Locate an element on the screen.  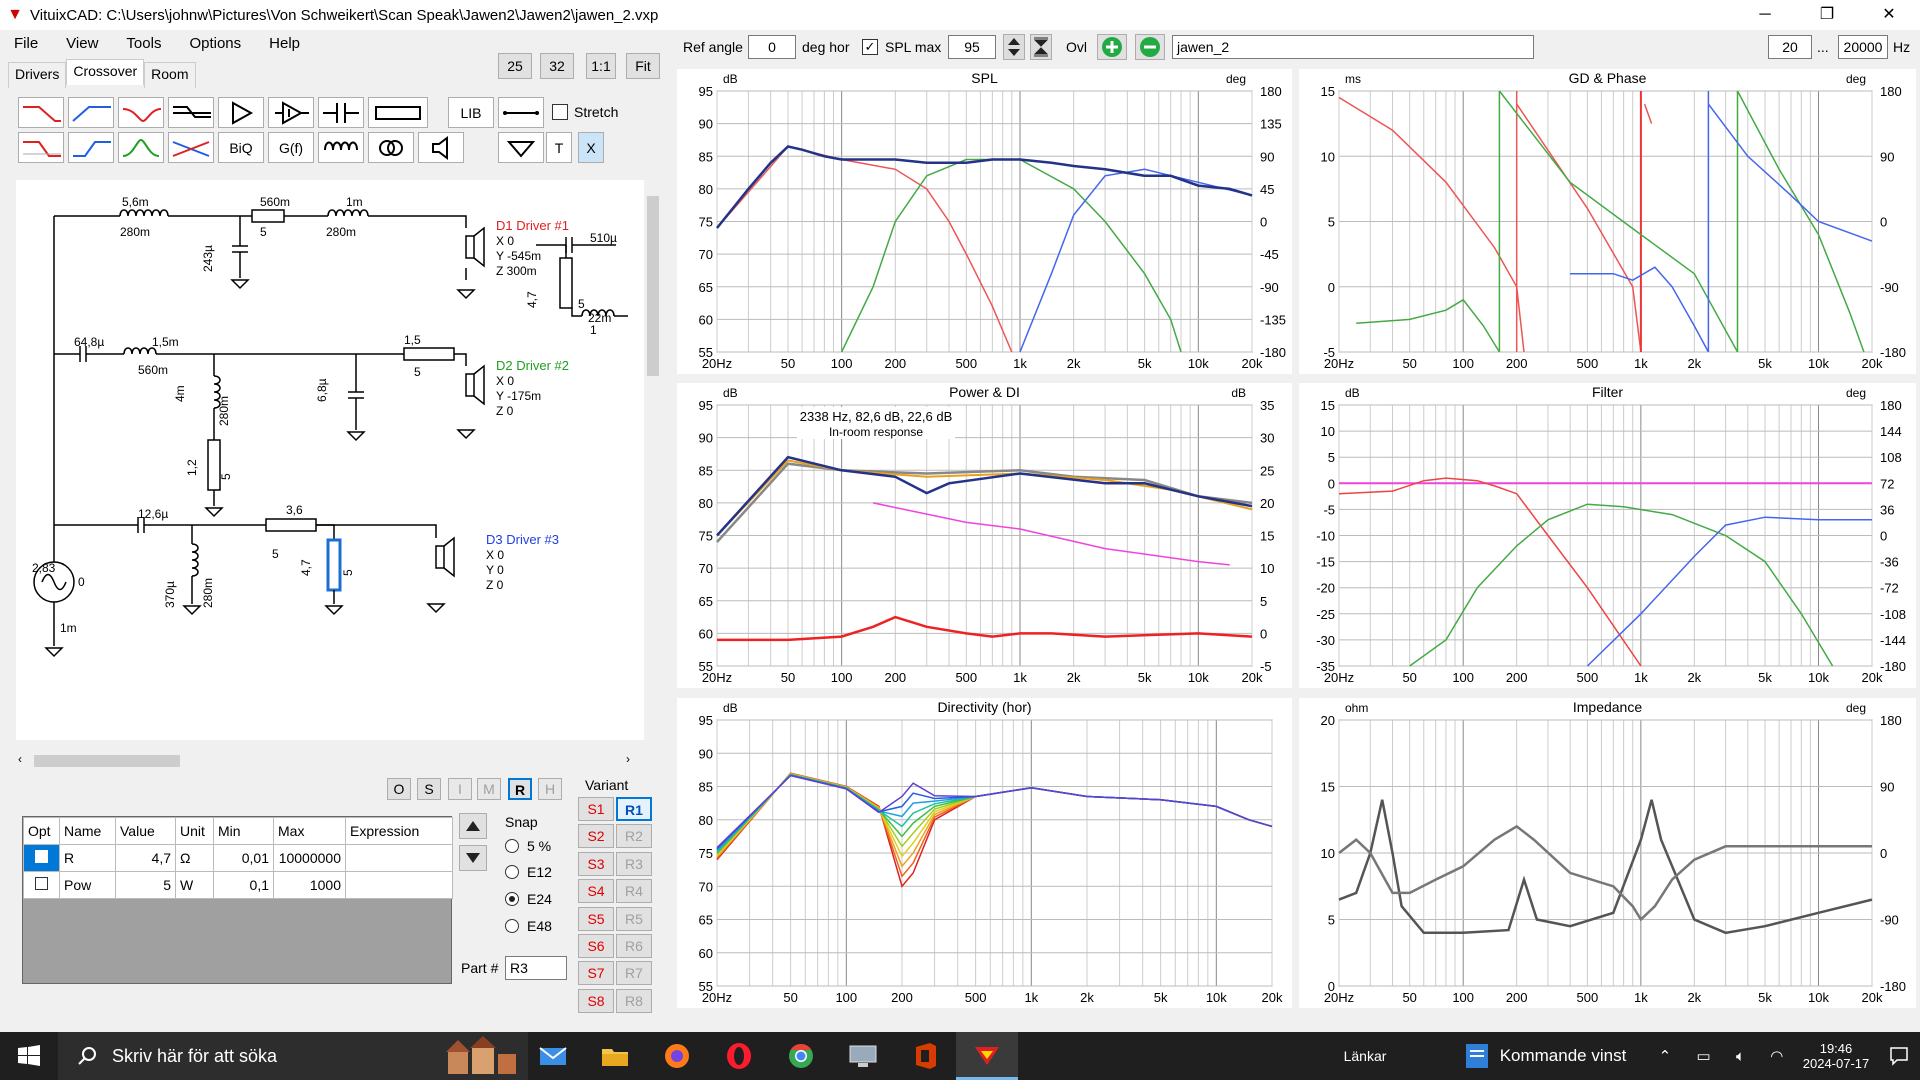
library-button: LIB is located at coordinates (471, 112).